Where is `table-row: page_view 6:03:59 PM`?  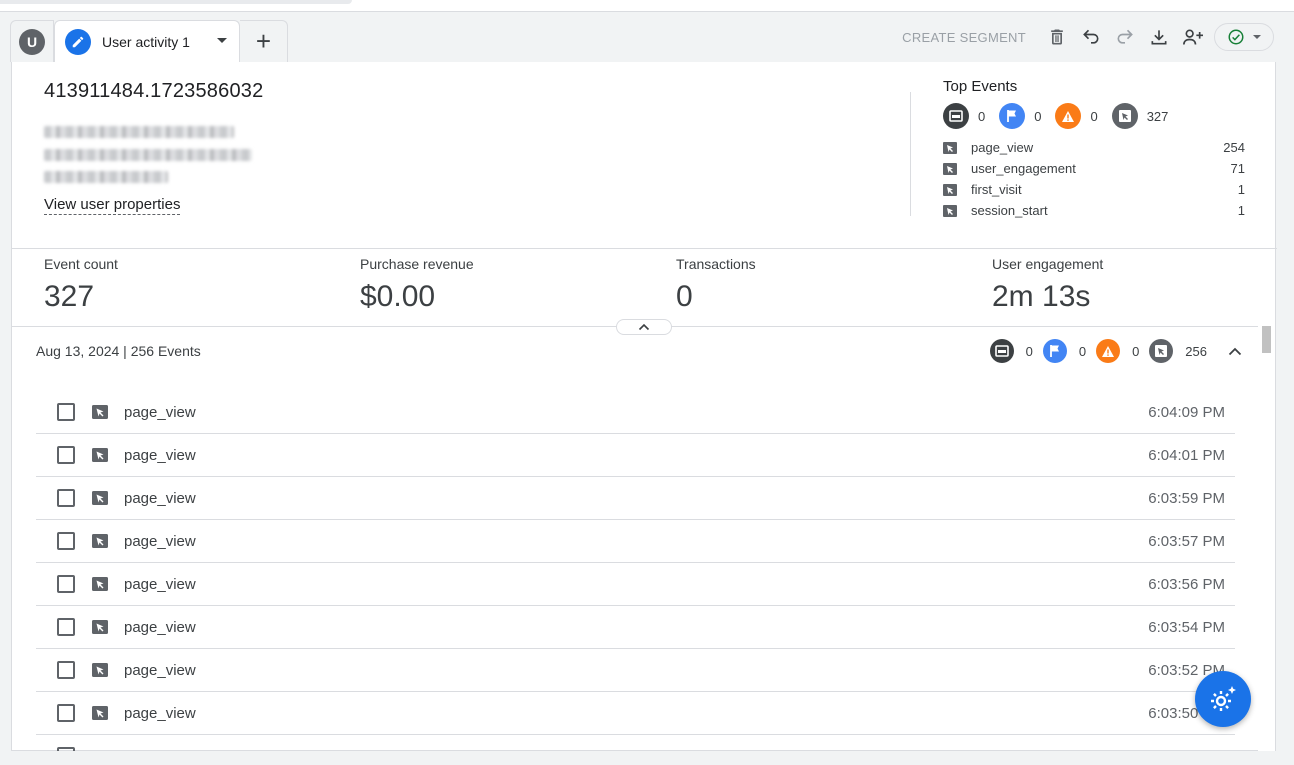 table-row: page_view 6:03:59 PM is located at coordinates (635, 498).